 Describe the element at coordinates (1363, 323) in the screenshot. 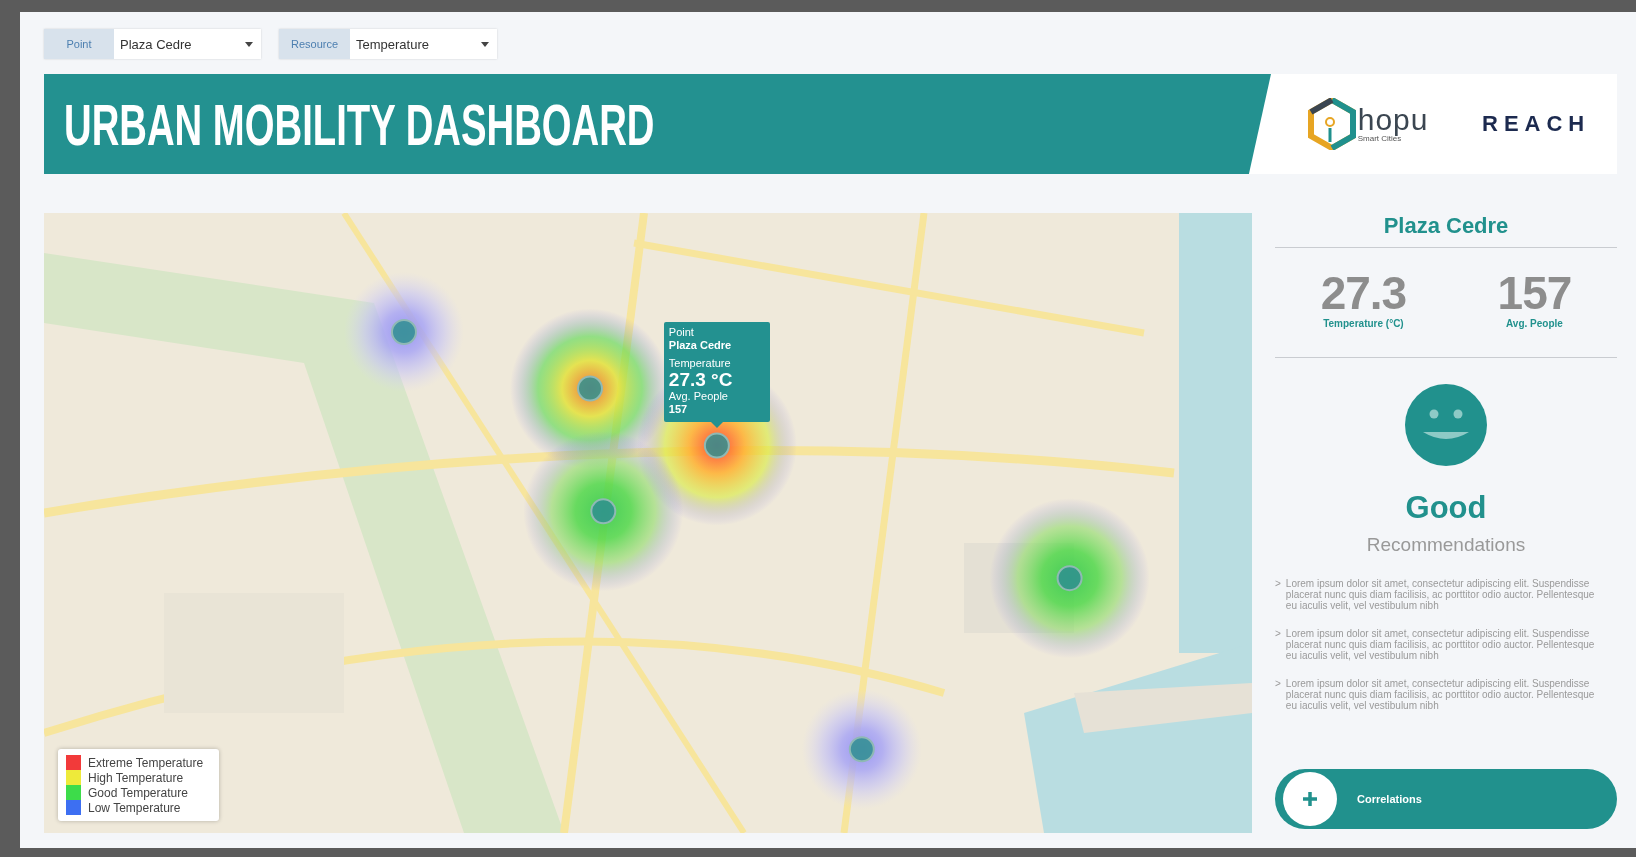

I see `stat-label: Temperature (°C)` at that location.